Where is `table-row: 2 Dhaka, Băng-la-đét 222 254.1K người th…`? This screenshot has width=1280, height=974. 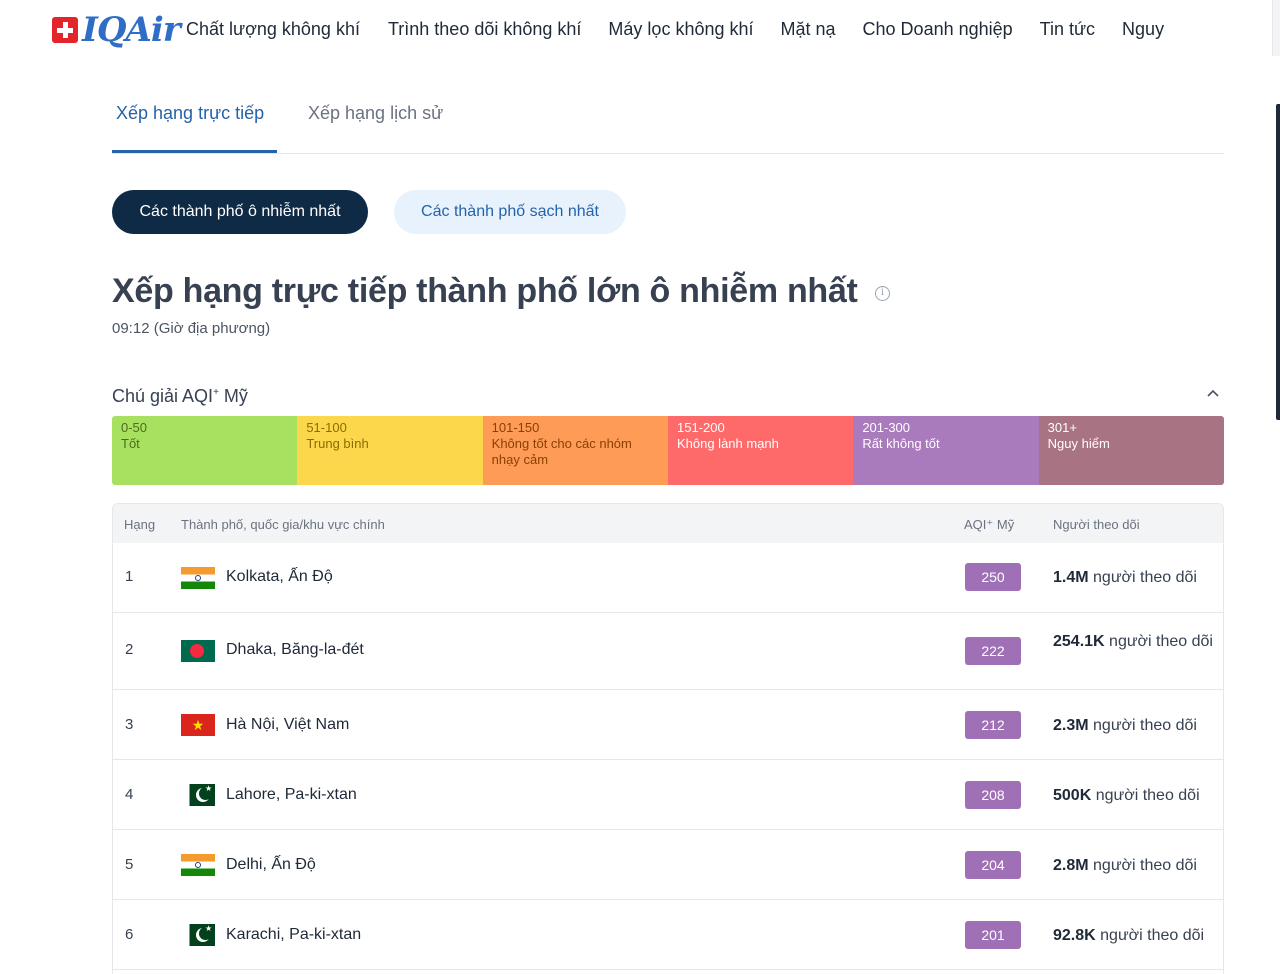
table-row: 2 Dhaka, Băng-la-đét 222 254.1K người th… is located at coordinates (668, 651).